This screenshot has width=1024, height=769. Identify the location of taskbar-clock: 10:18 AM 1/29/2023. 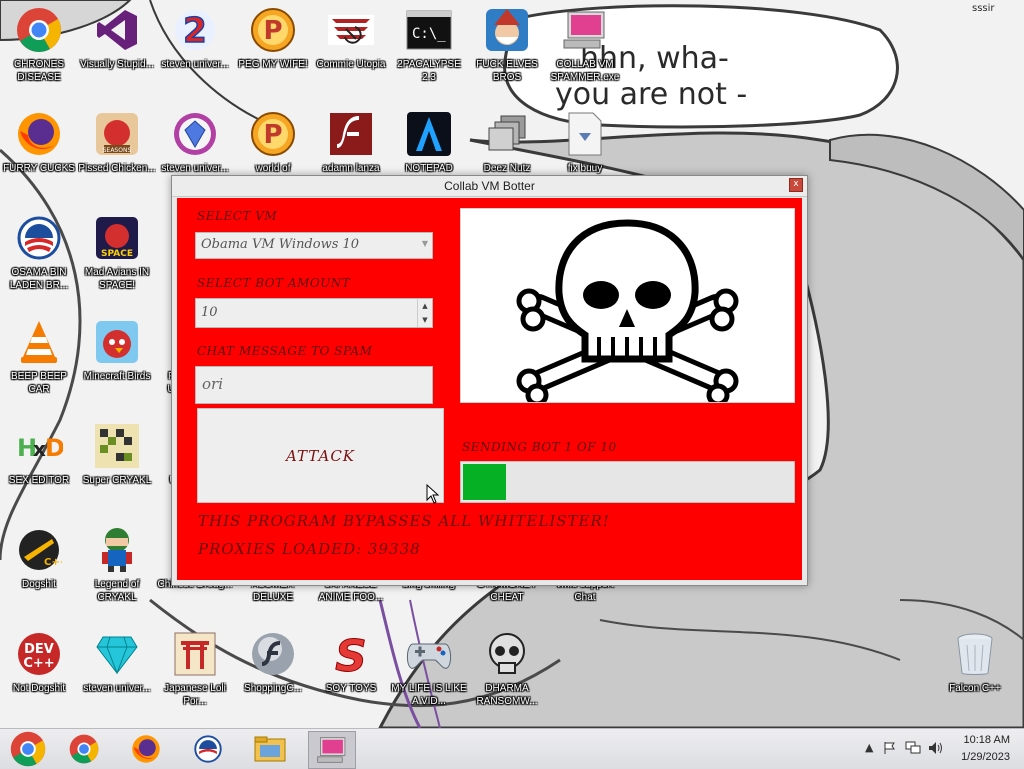
(985, 749).